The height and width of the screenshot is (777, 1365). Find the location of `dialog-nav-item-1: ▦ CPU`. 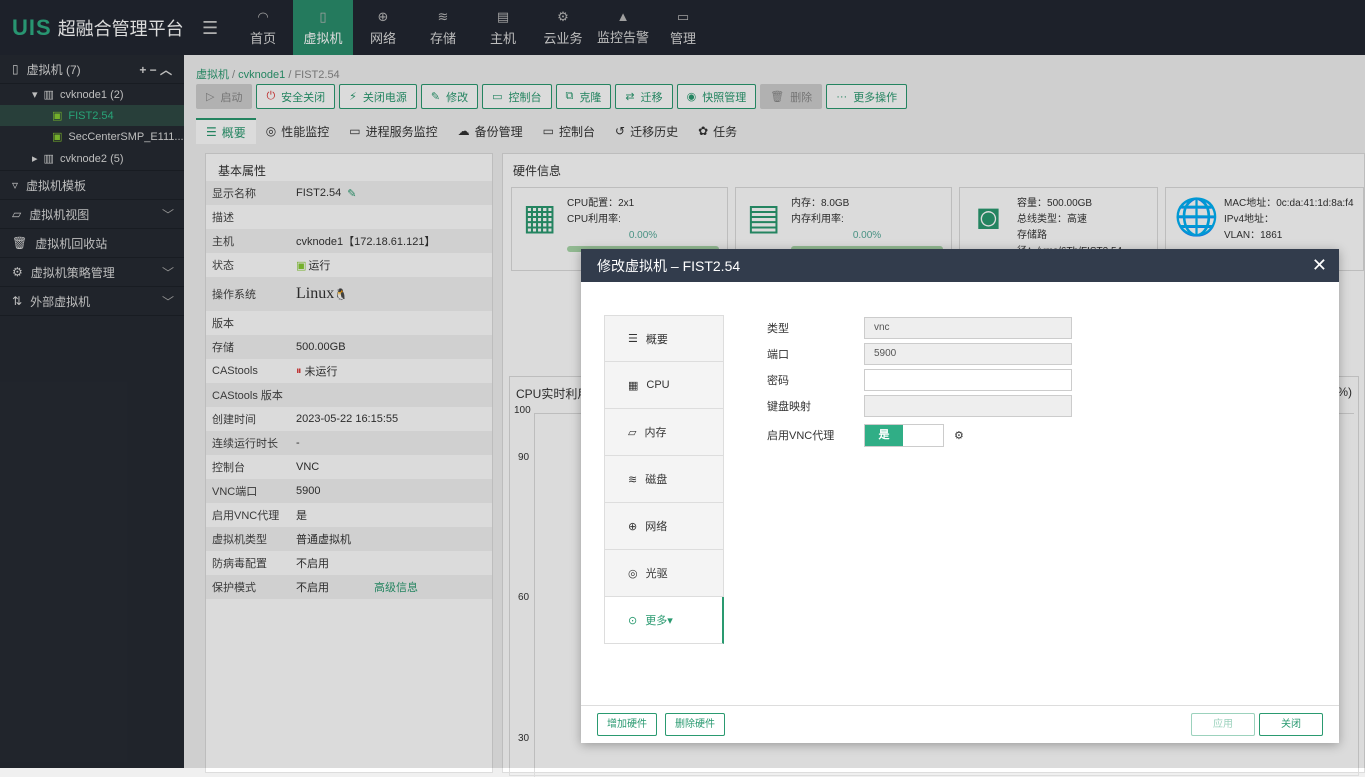

dialog-nav-item-1: ▦ CPU is located at coordinates (664, 385).